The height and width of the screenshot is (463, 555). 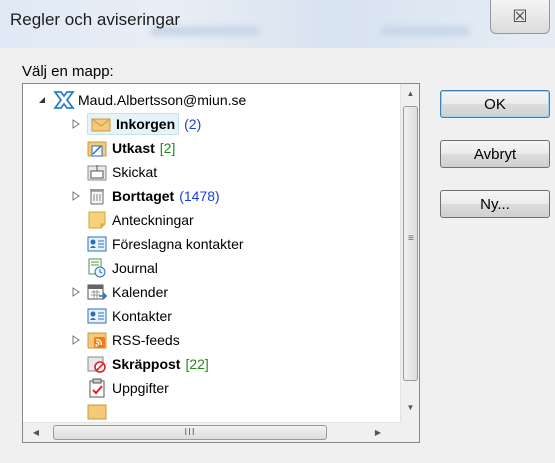 What do you see at coordinates (97, 220) in the screenshot?
I see `notes-icon` at bounding box center [97, 220].